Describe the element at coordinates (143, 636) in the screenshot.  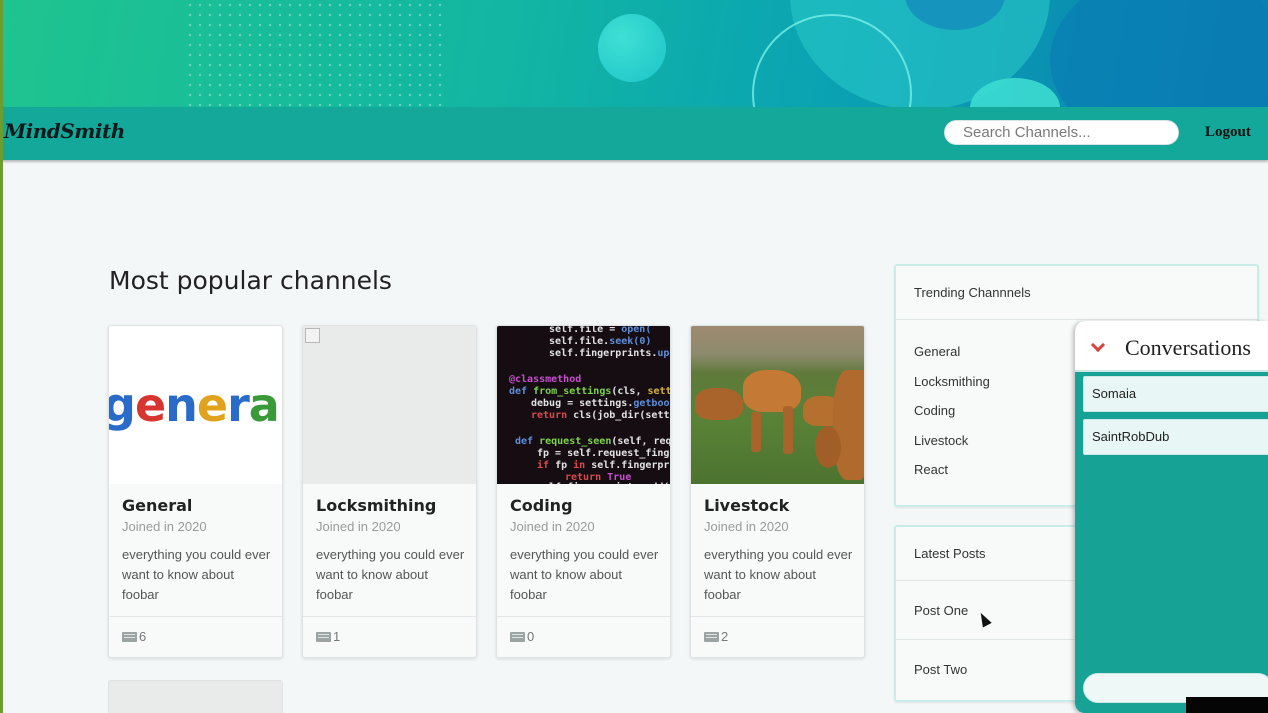
I see `post-count-value: 6` at that location.